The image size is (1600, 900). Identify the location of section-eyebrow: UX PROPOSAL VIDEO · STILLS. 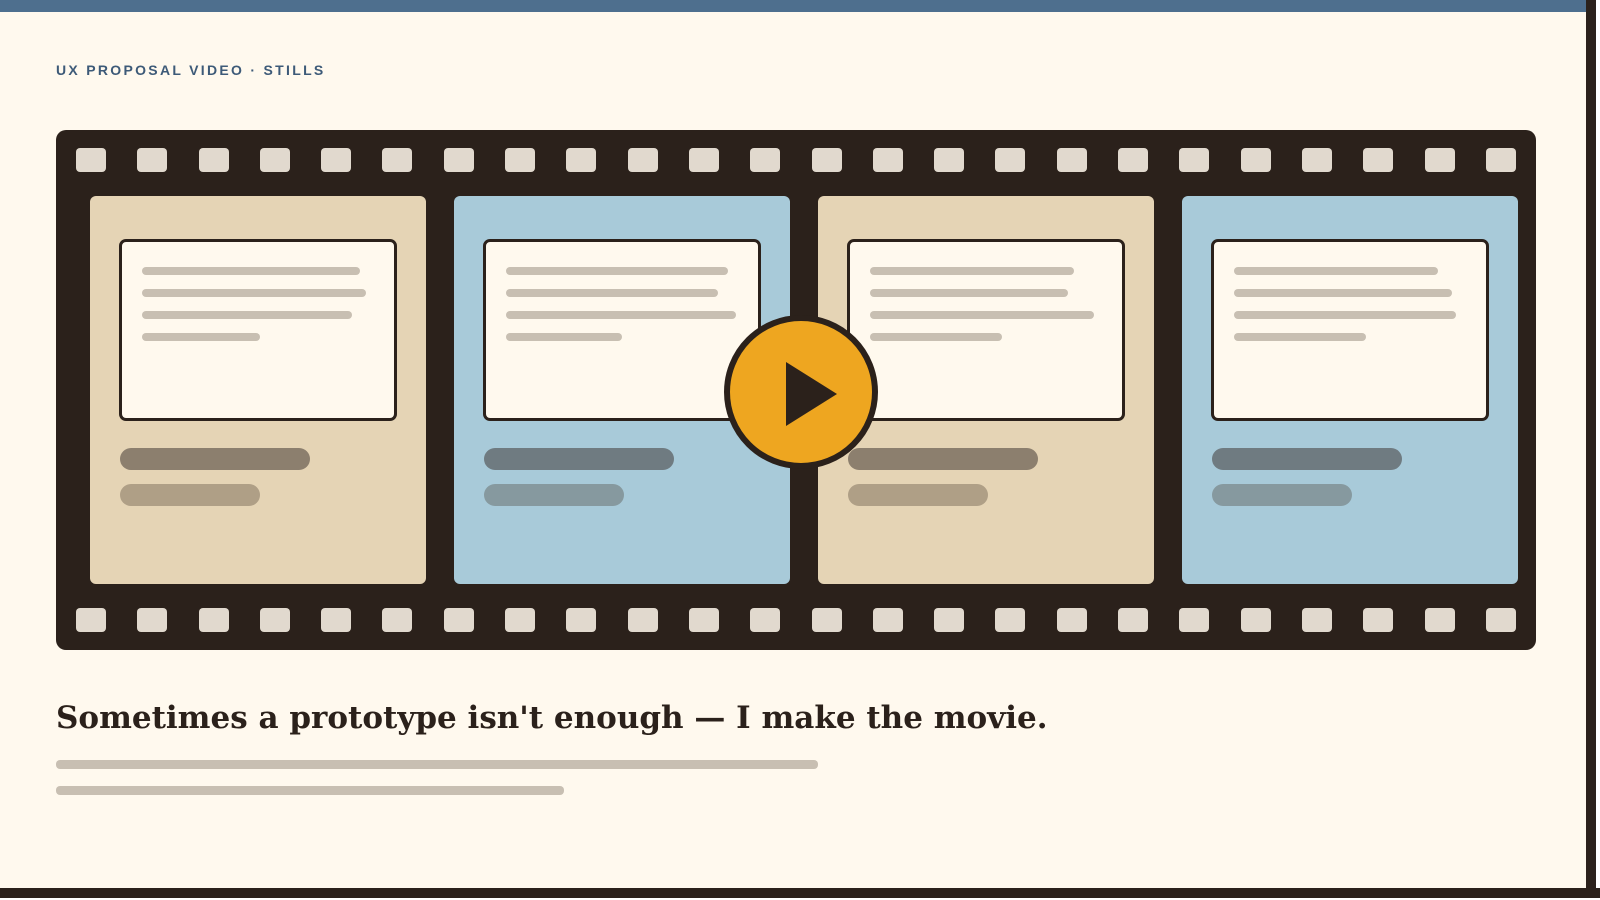
(191, 70).